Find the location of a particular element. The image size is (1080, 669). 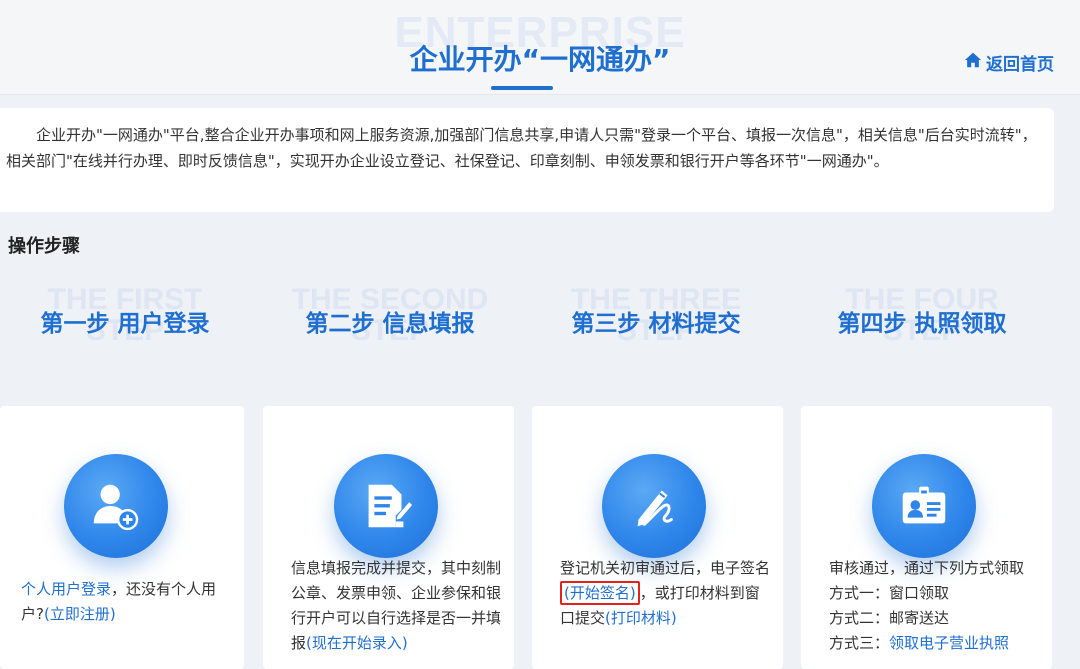

license-line-4-prefix: 方式三： is located at coordinates (859, 643).